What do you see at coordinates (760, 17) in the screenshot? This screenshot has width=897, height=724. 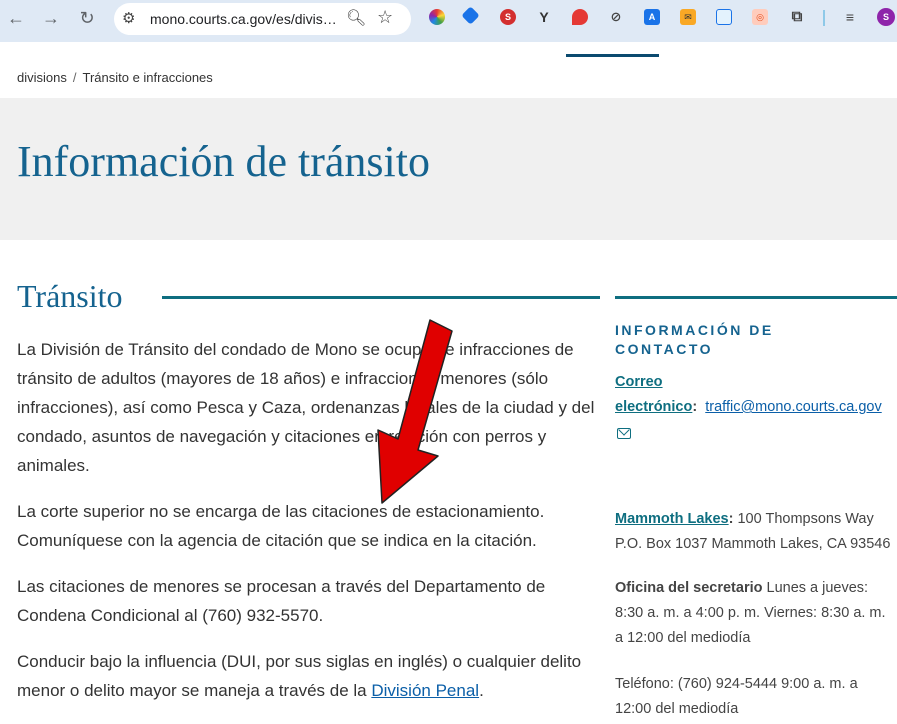 I see `shot-ext-icon: ◎` at bounding box center [760, 17].